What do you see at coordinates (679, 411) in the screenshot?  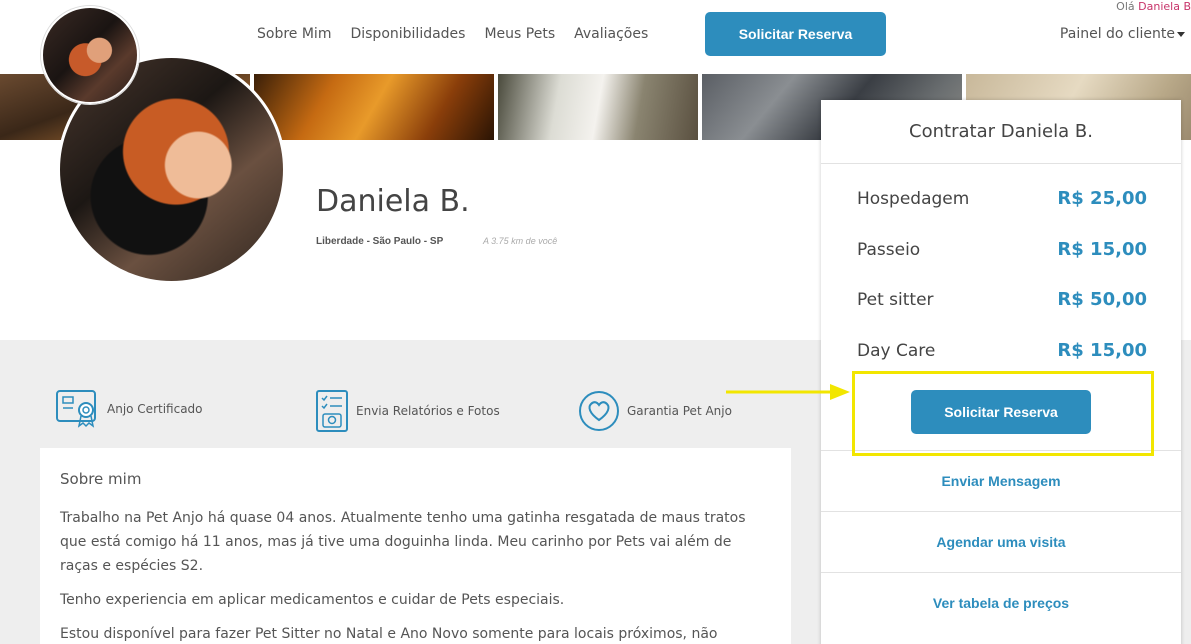 I see `badge-guarantee-label: Garantia Pet Anjo` at bounding box center [679, 411].